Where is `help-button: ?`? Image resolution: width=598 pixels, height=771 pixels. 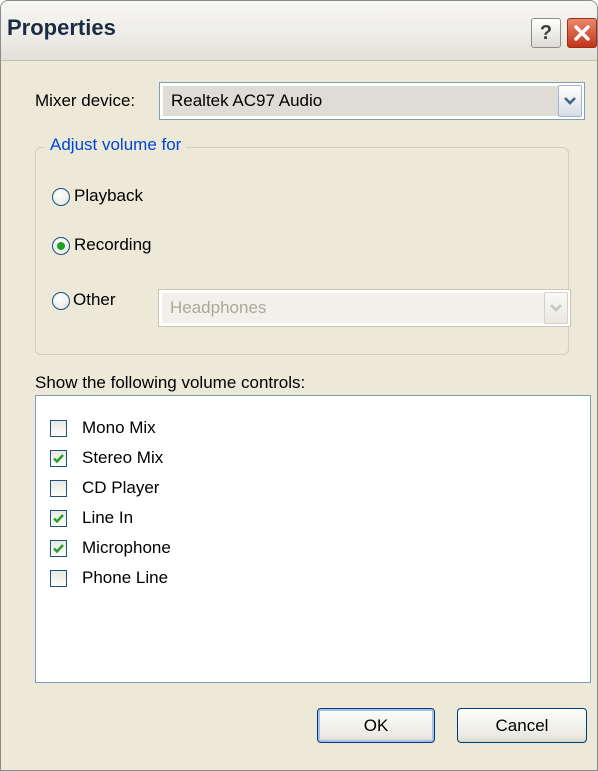 help-button: ? is located at coordinates (546, 33).